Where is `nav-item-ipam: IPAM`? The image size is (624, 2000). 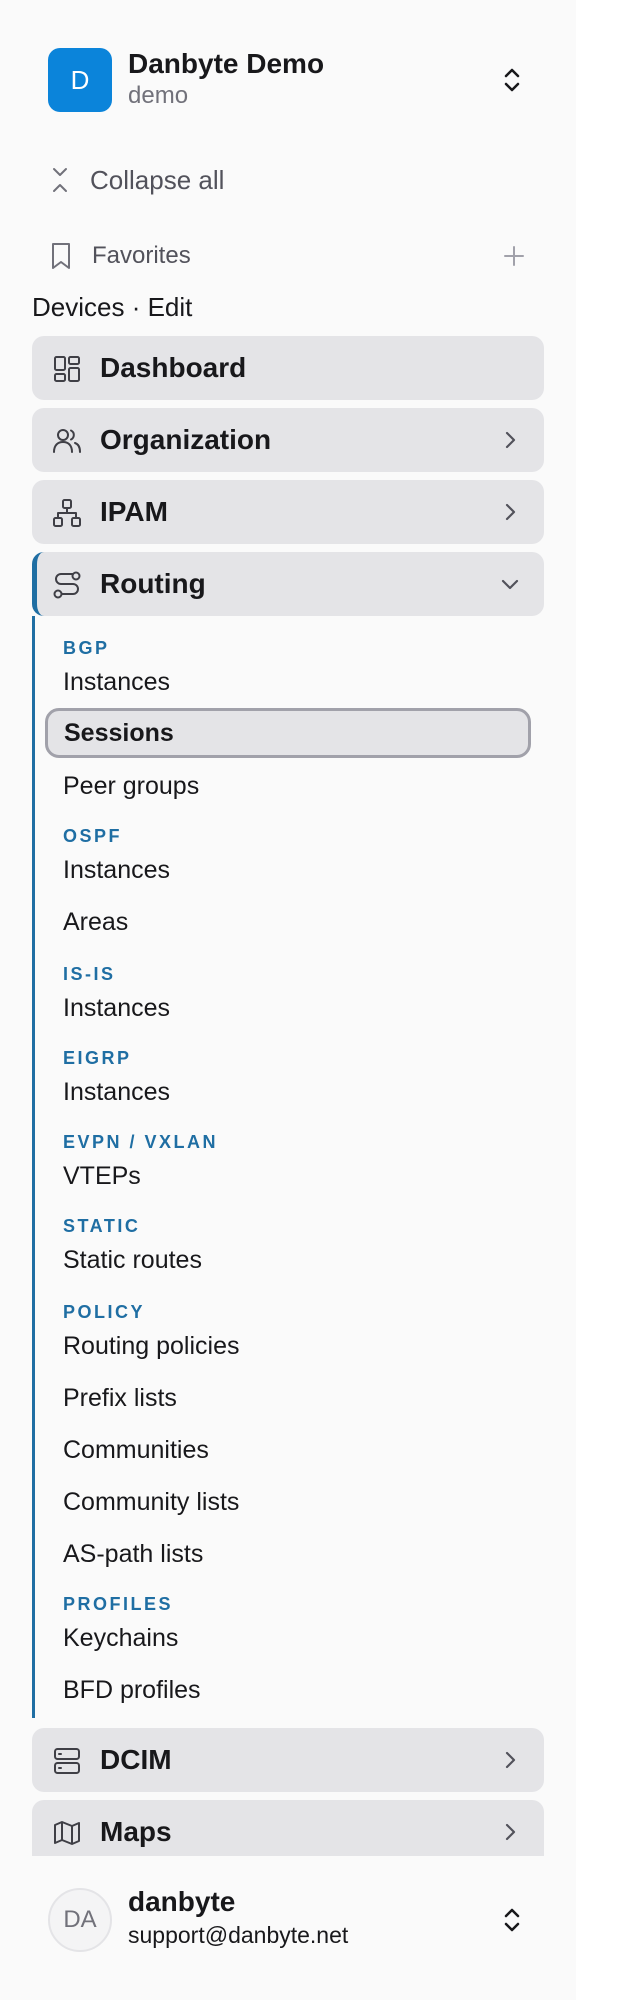
nav-item-ipam: IPAM is located at coordinates (288, 512).